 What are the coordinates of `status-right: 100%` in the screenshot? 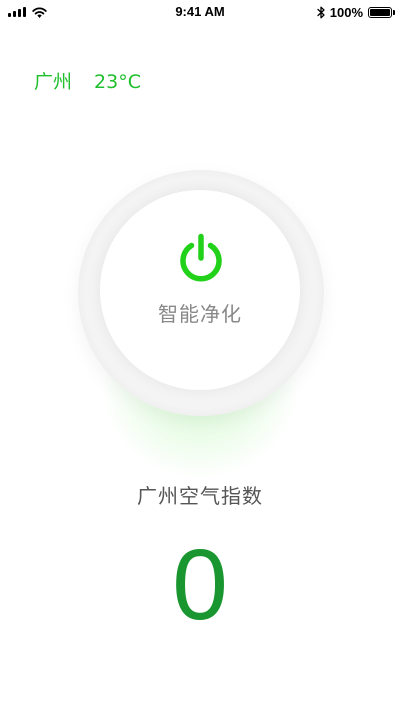 It's located at (356, 12).